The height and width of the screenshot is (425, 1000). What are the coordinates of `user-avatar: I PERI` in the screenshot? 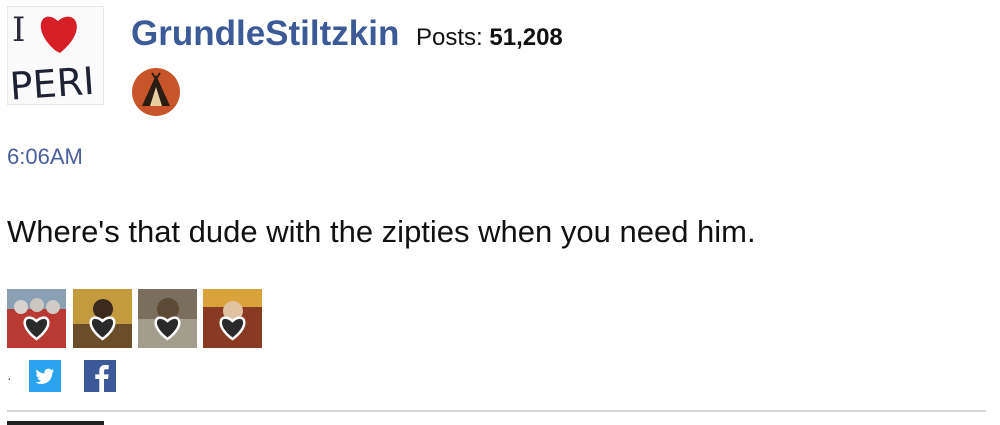 It's located at (55, 55).